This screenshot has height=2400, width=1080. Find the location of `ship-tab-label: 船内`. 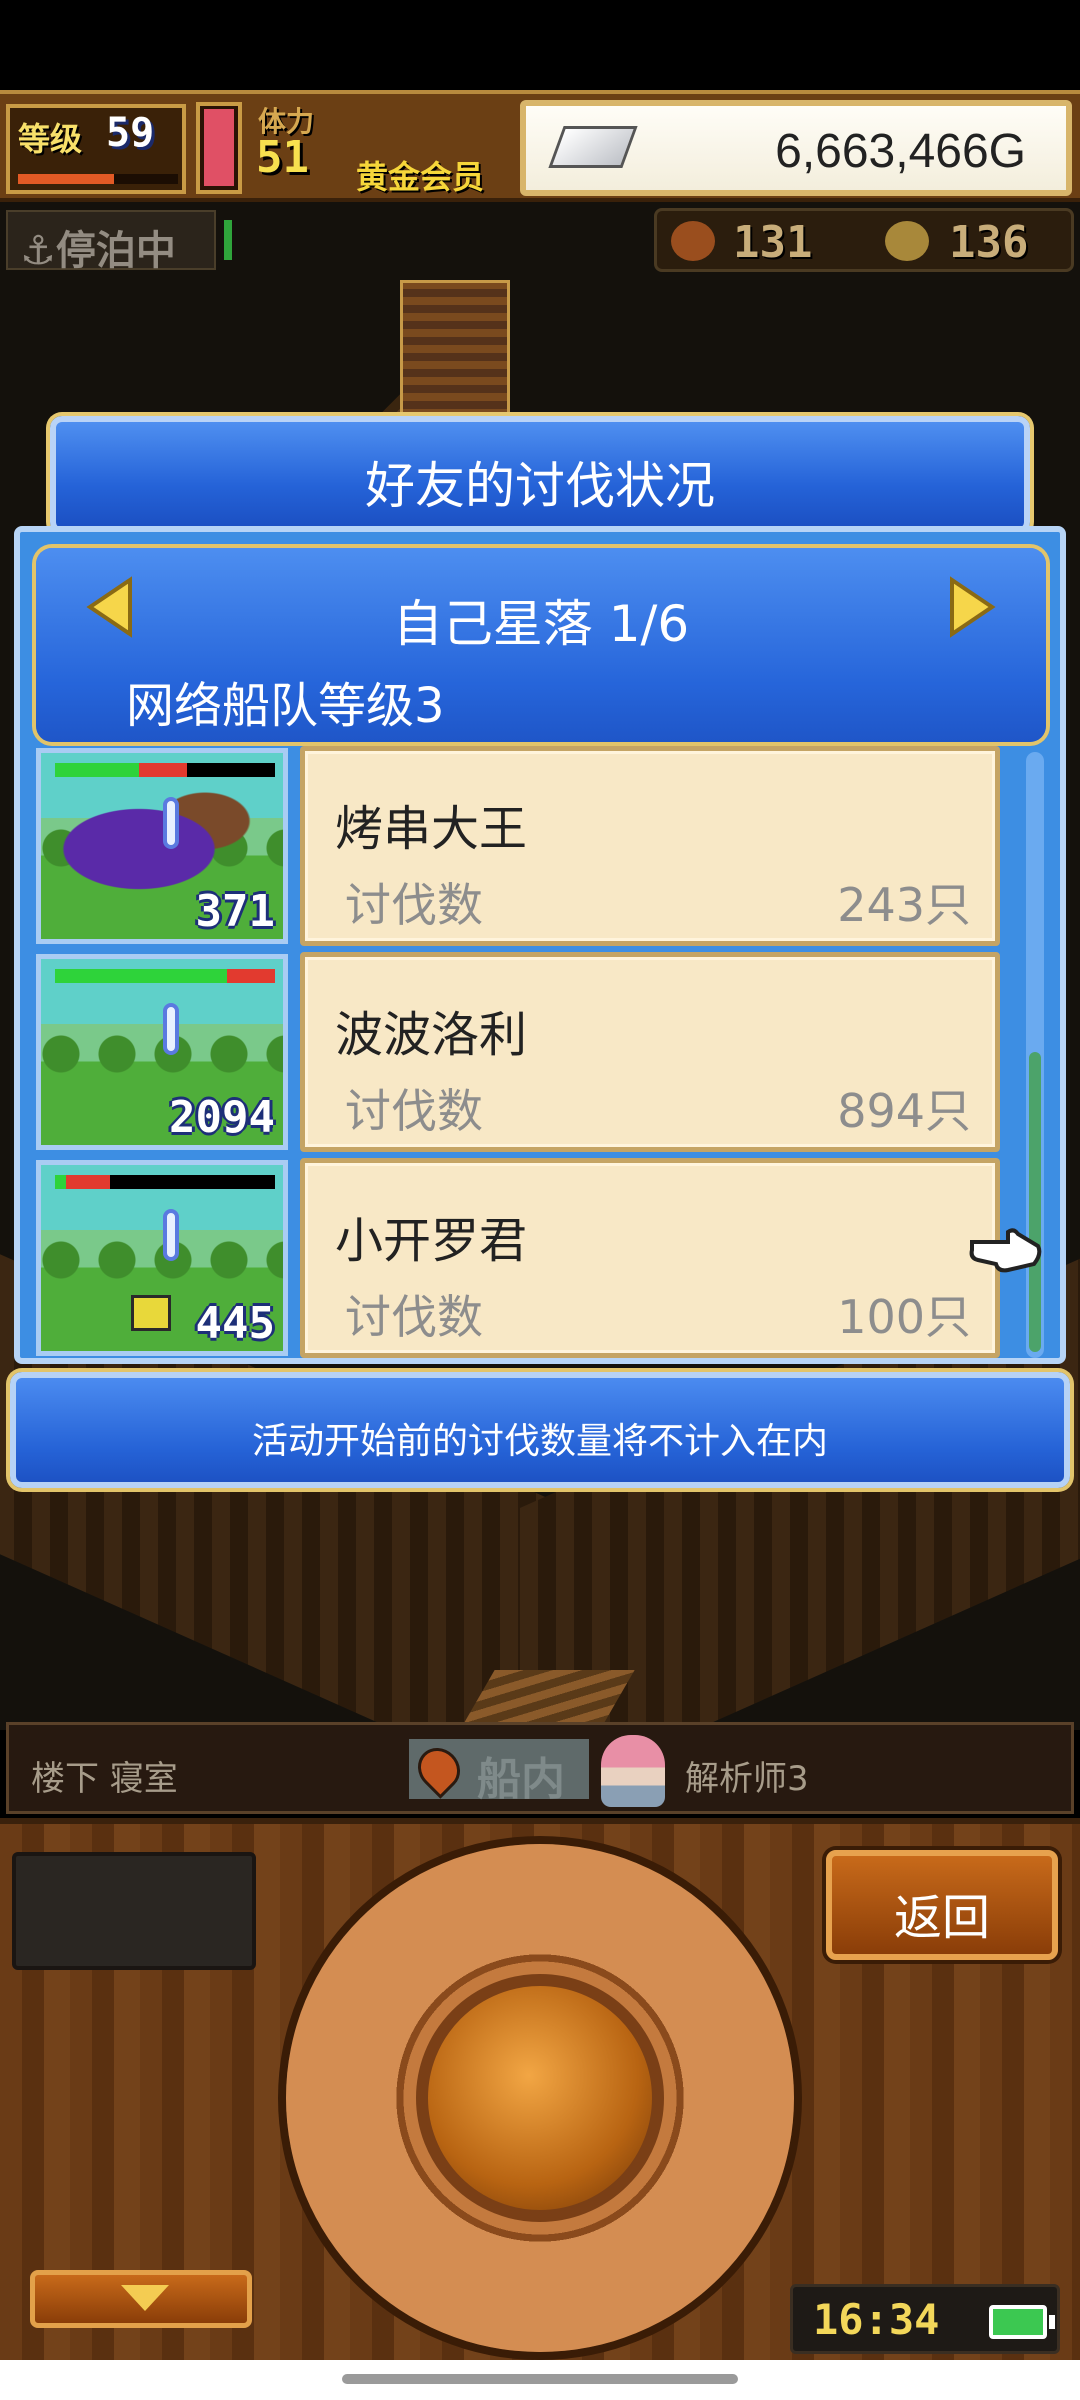

ship-tab-label: 船内 is located at coordinates (521, 1779).